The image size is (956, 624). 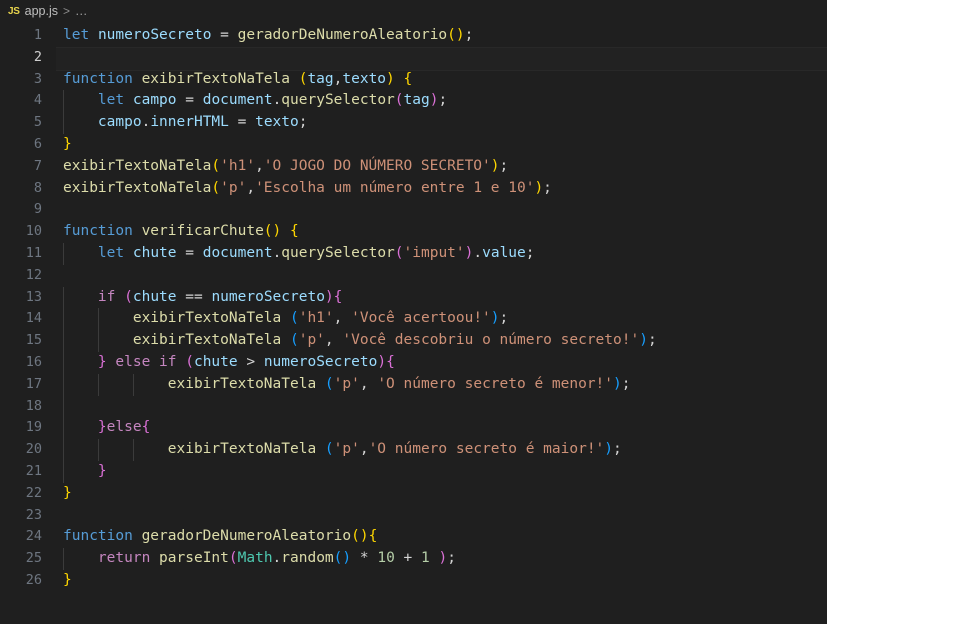 I want to click on code-line: 13 if (chute == numeroSecreto){, so click(x=413, y=297).